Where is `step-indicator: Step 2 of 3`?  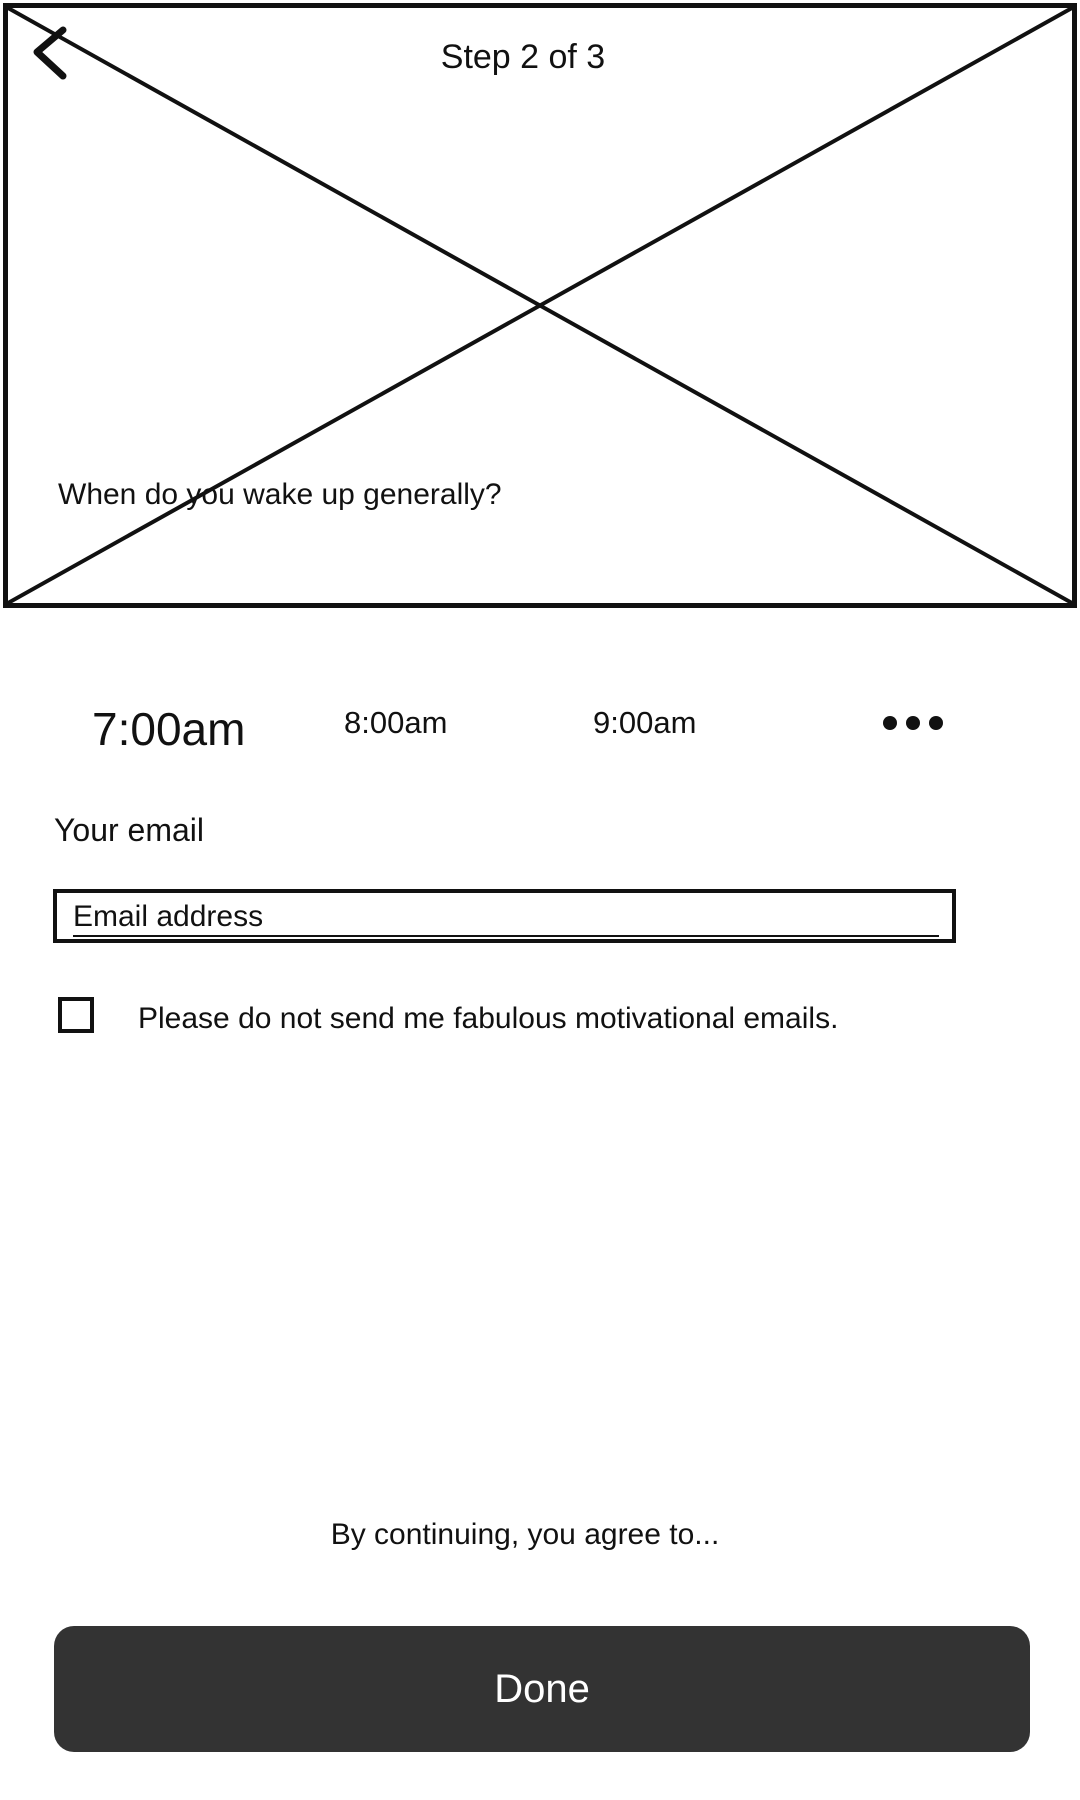
step-indicator: Step 2 of 3 is located at coordinates (523, 57).